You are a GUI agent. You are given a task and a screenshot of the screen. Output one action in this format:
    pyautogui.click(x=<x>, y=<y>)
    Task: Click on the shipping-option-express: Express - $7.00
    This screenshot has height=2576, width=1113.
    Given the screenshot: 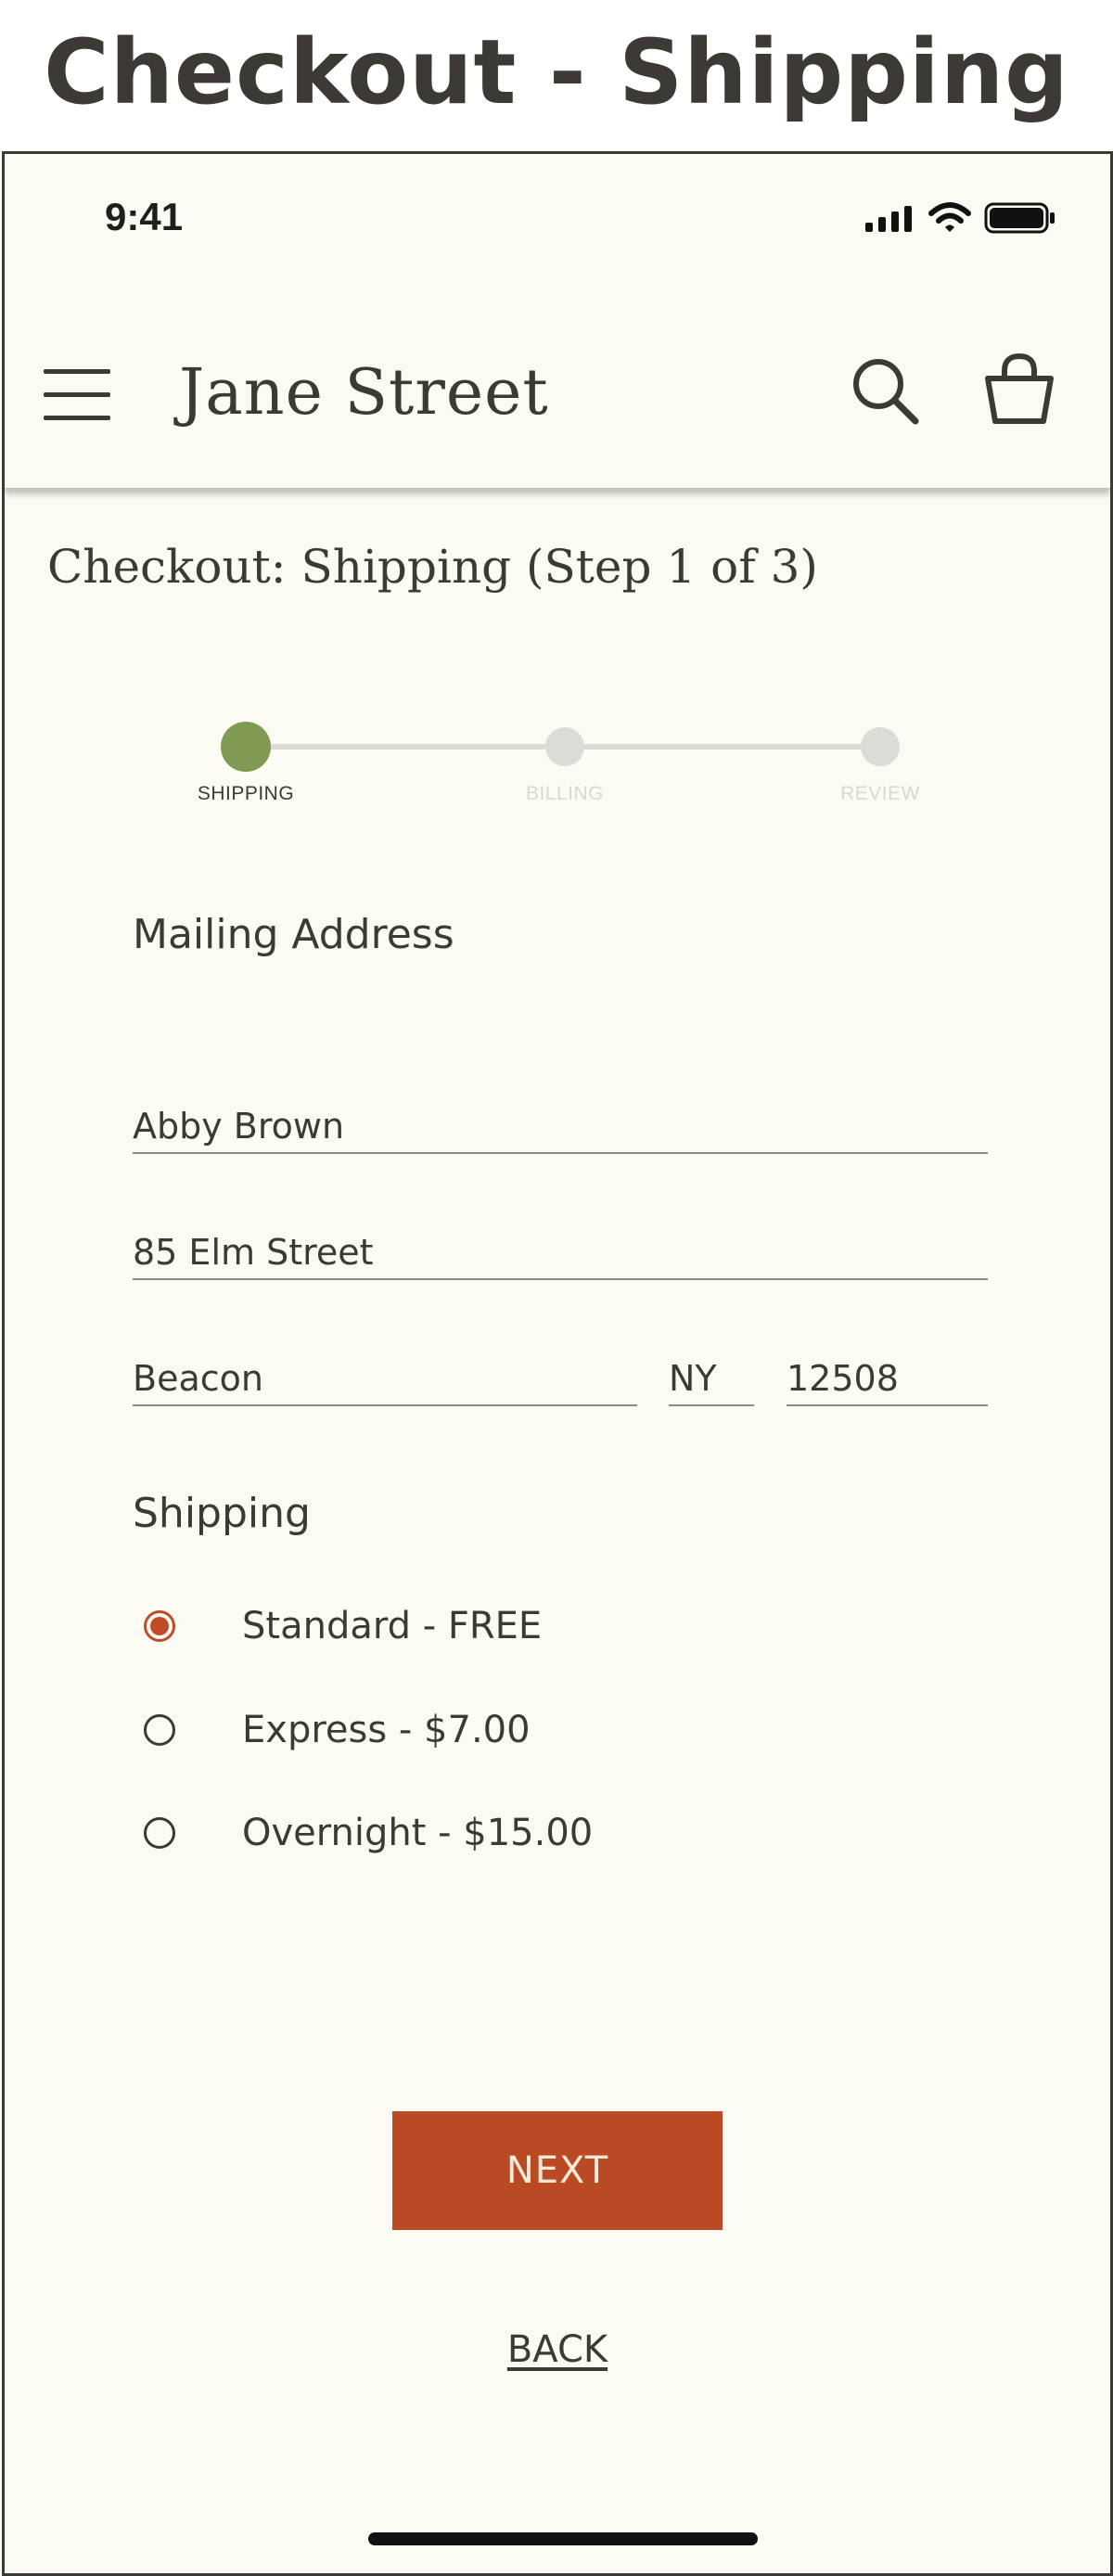 What is the action you would take?
    pyautogui.click(x=337, y=1730)
    